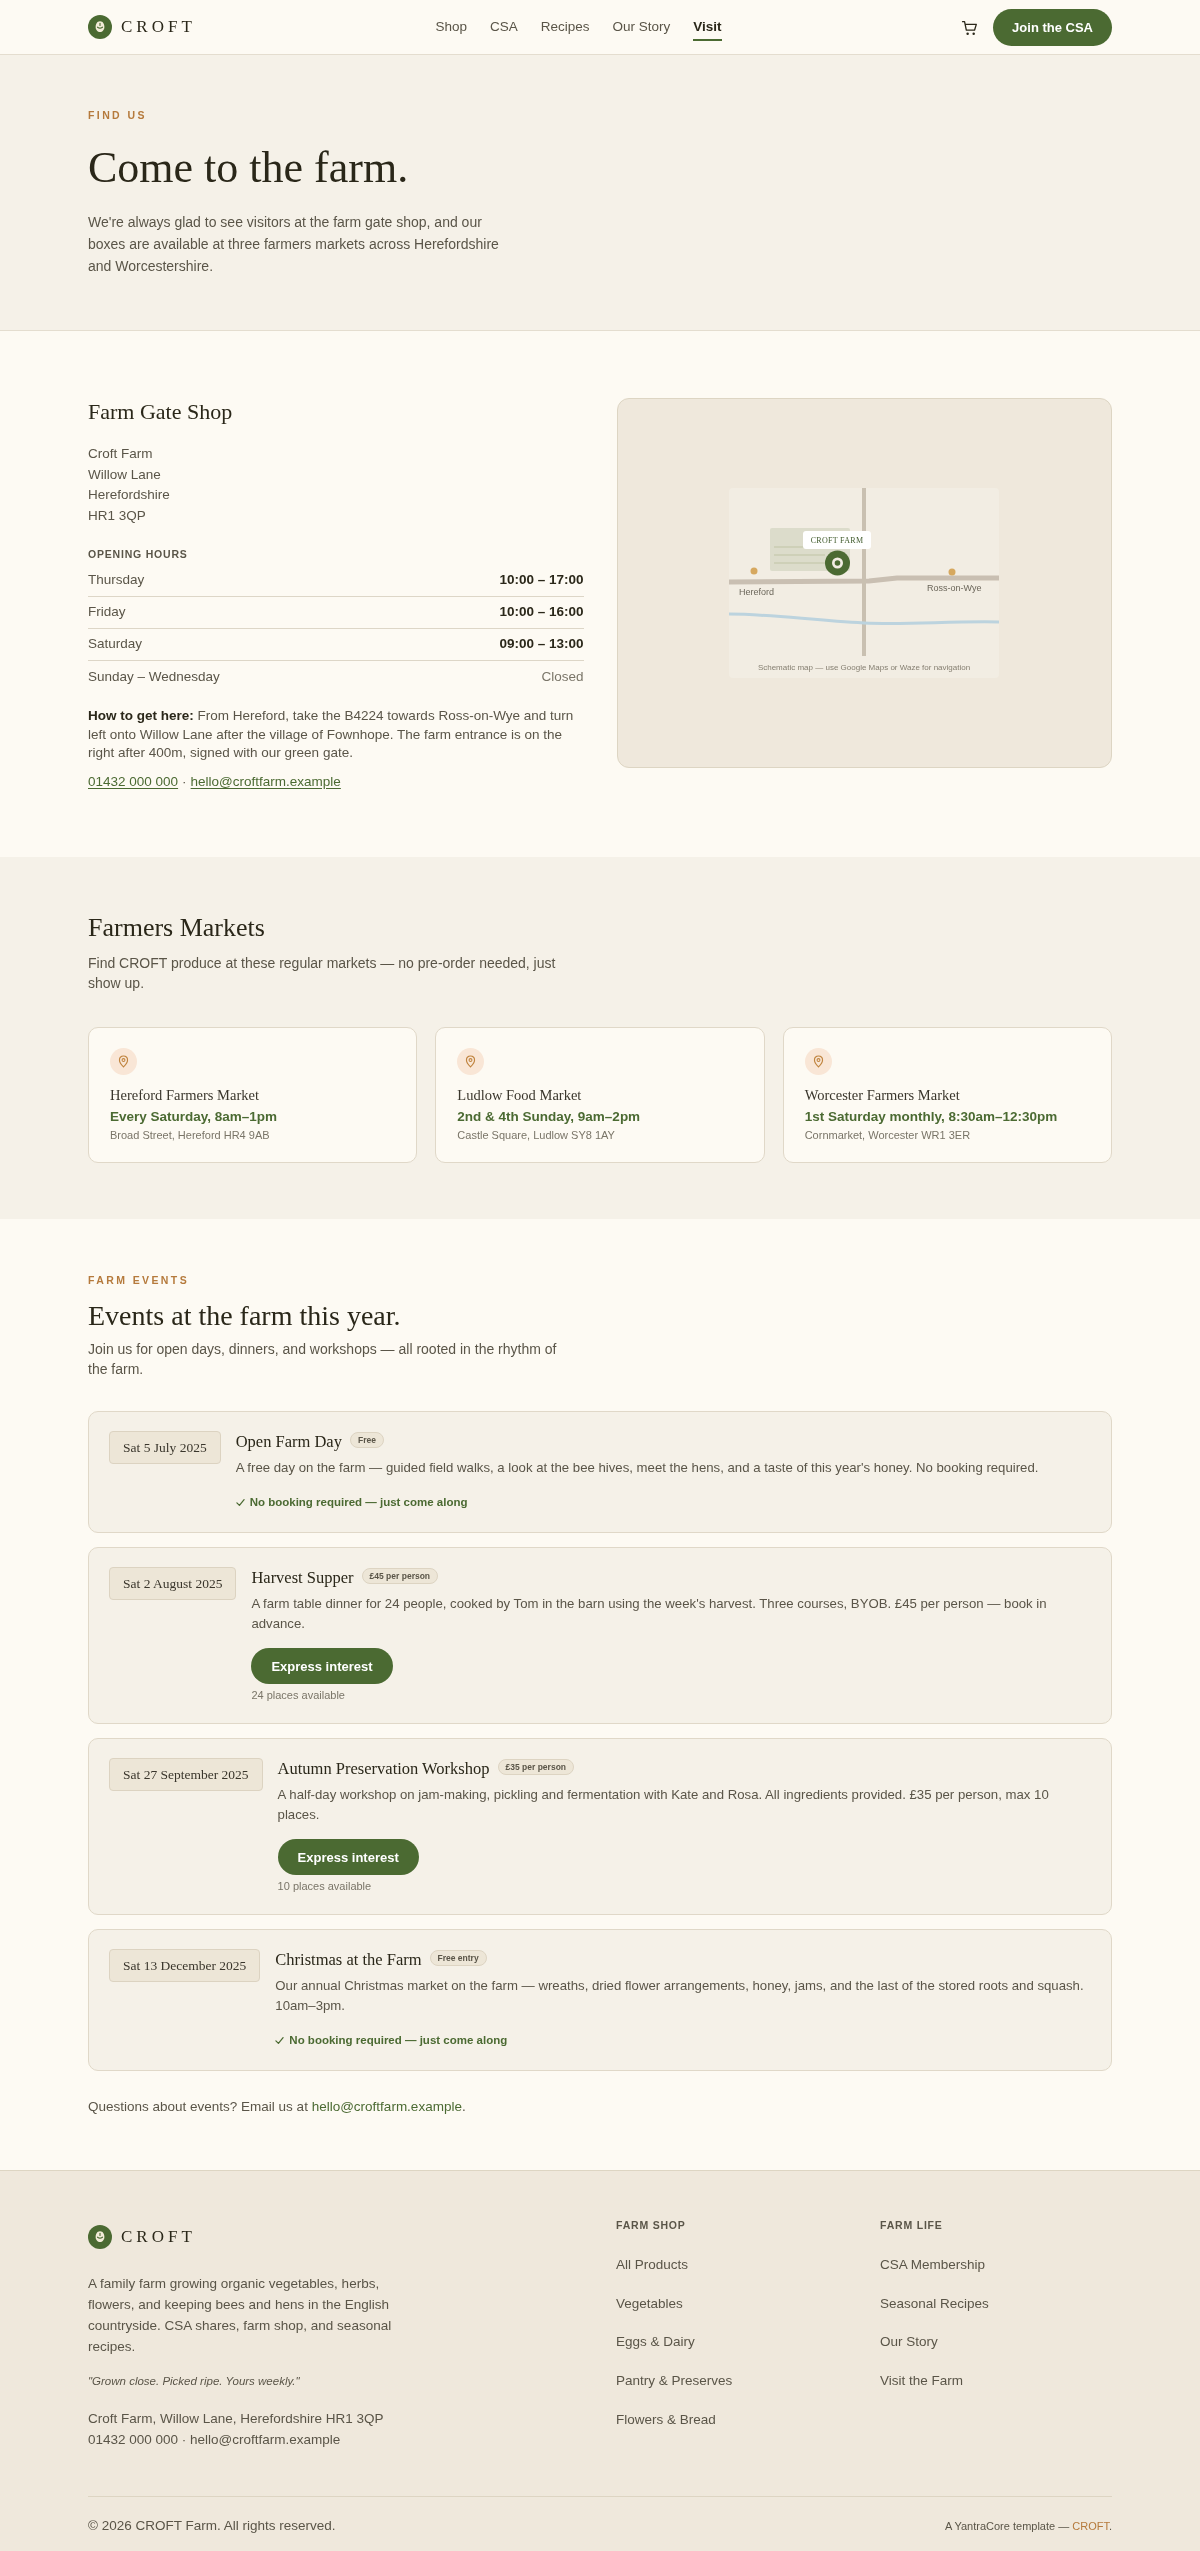 The image size is (1200, 2551). Describe the element at coordinates (302, 1578) in the screenshot. I see `event-title: Harvest Supper` at that location.